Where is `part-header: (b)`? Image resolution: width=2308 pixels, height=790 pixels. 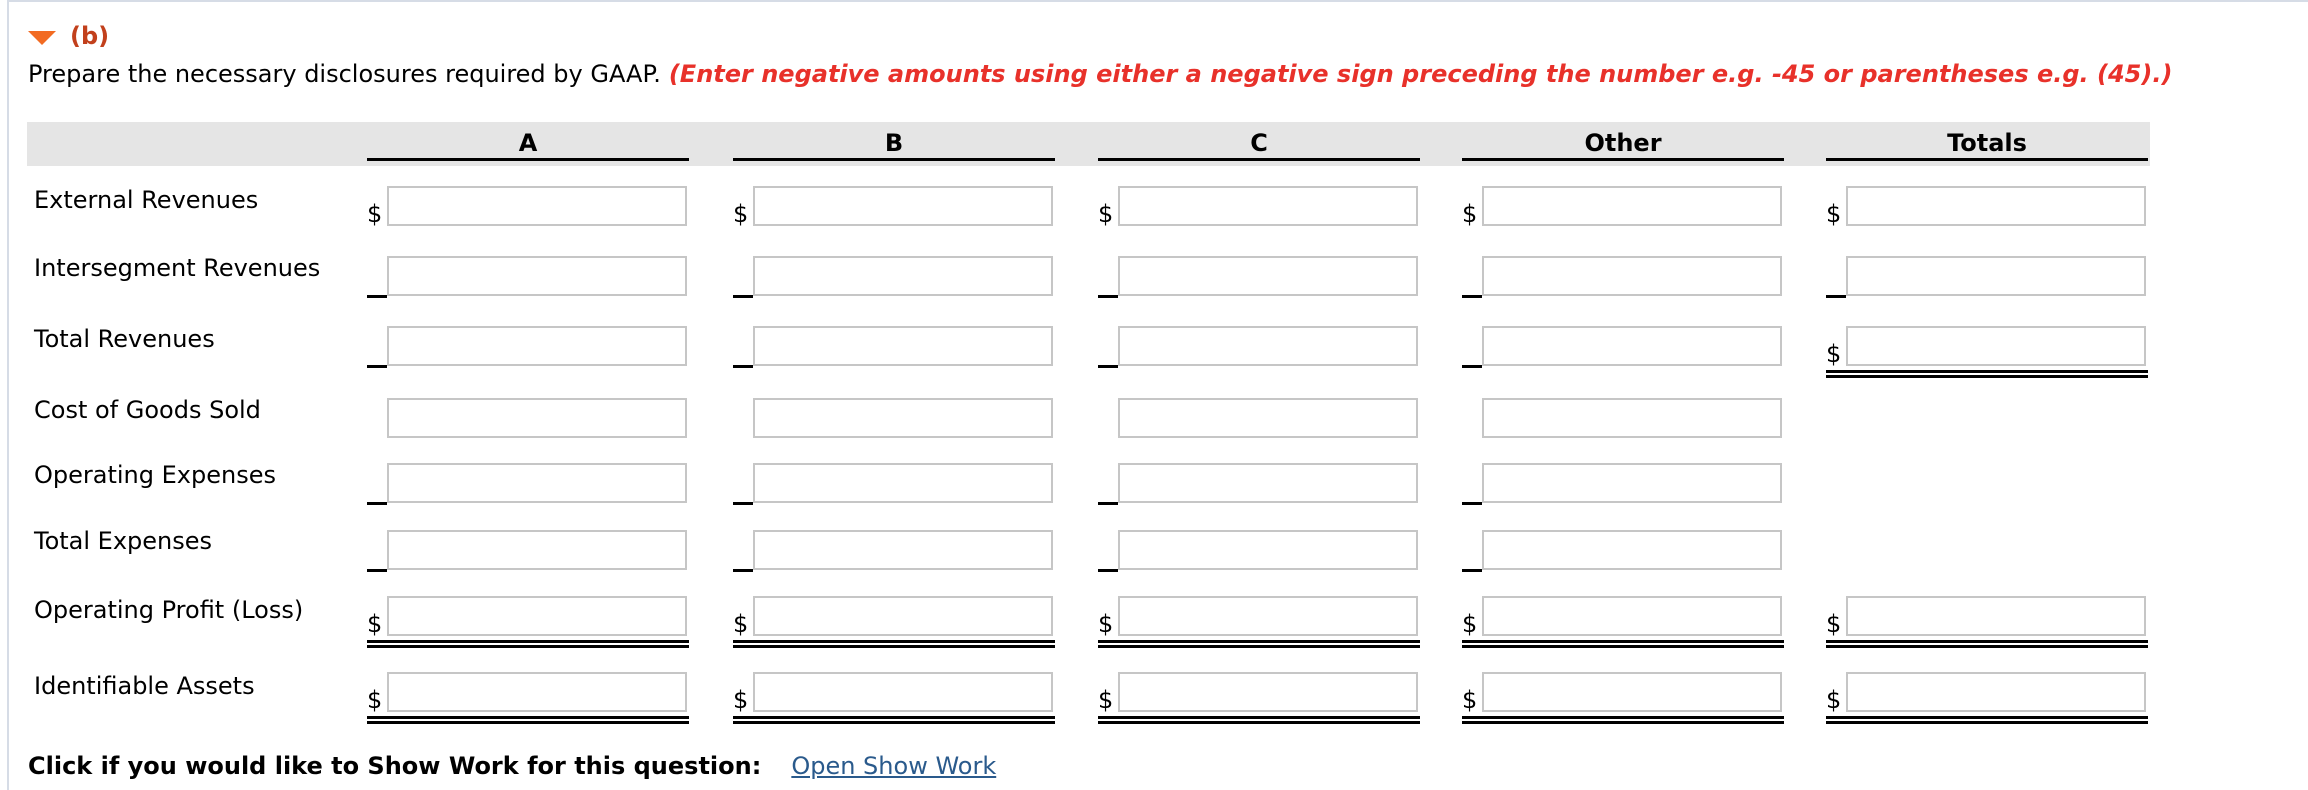 part-header: (b) is located at coordinates (68, 36).